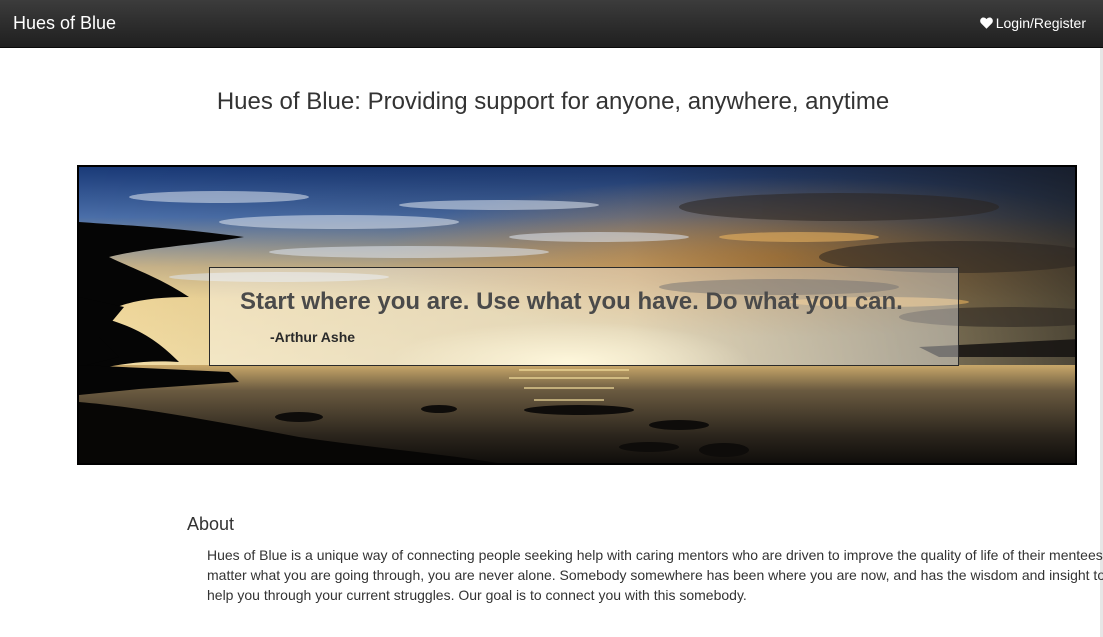 Image resolution: width=1103 pixels, height=637 pixels. Describe the element at coordinates (986, 23) in the screenshot. I see `heart-icon` at that location.